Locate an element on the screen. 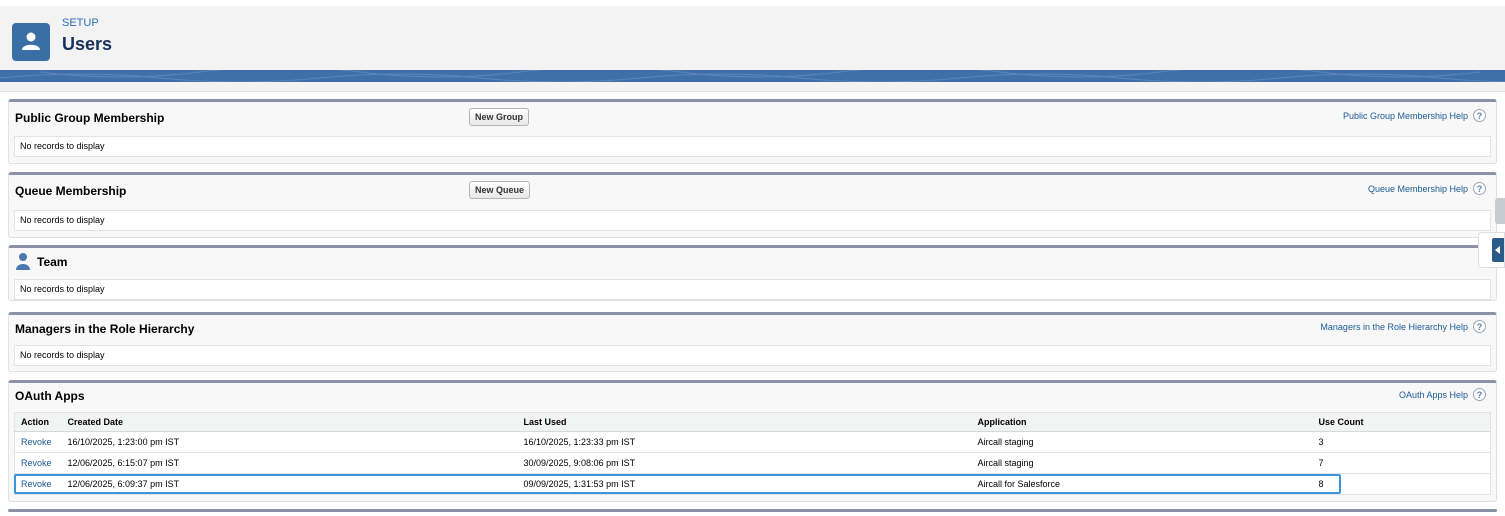 This screenshot has width=1505, height=516. page-title: Users is located at coordinates (87, 44).